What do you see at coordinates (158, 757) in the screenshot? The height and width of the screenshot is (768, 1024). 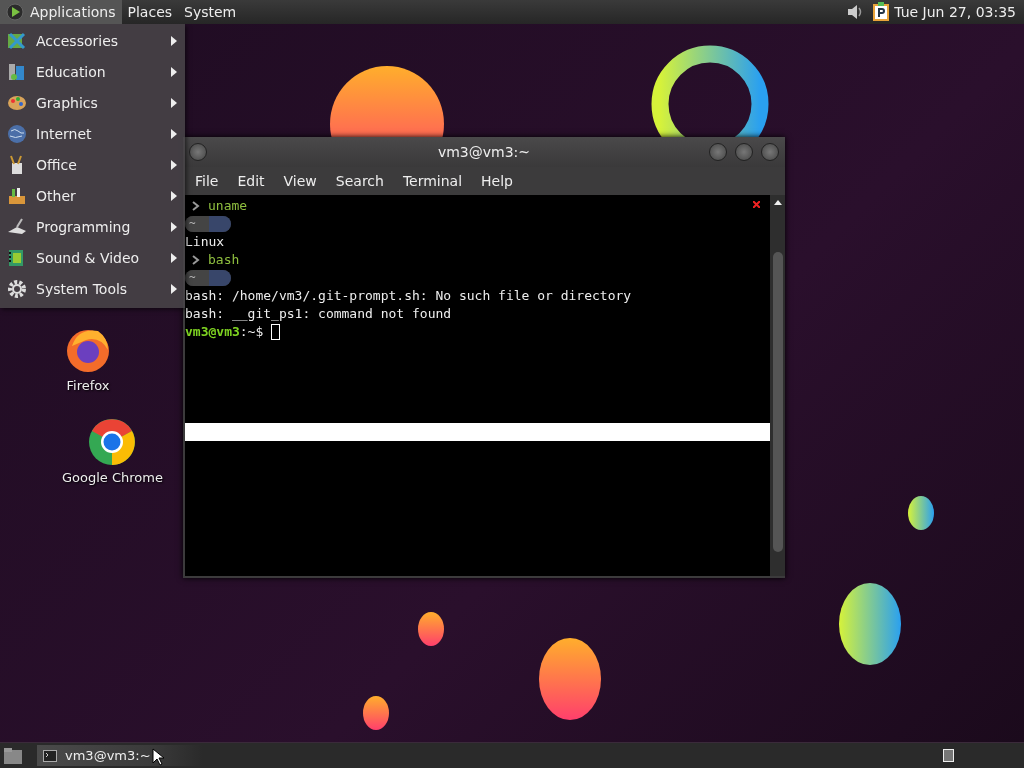 I see `mouse-pointer-icon` at bounding box center [158, 757].